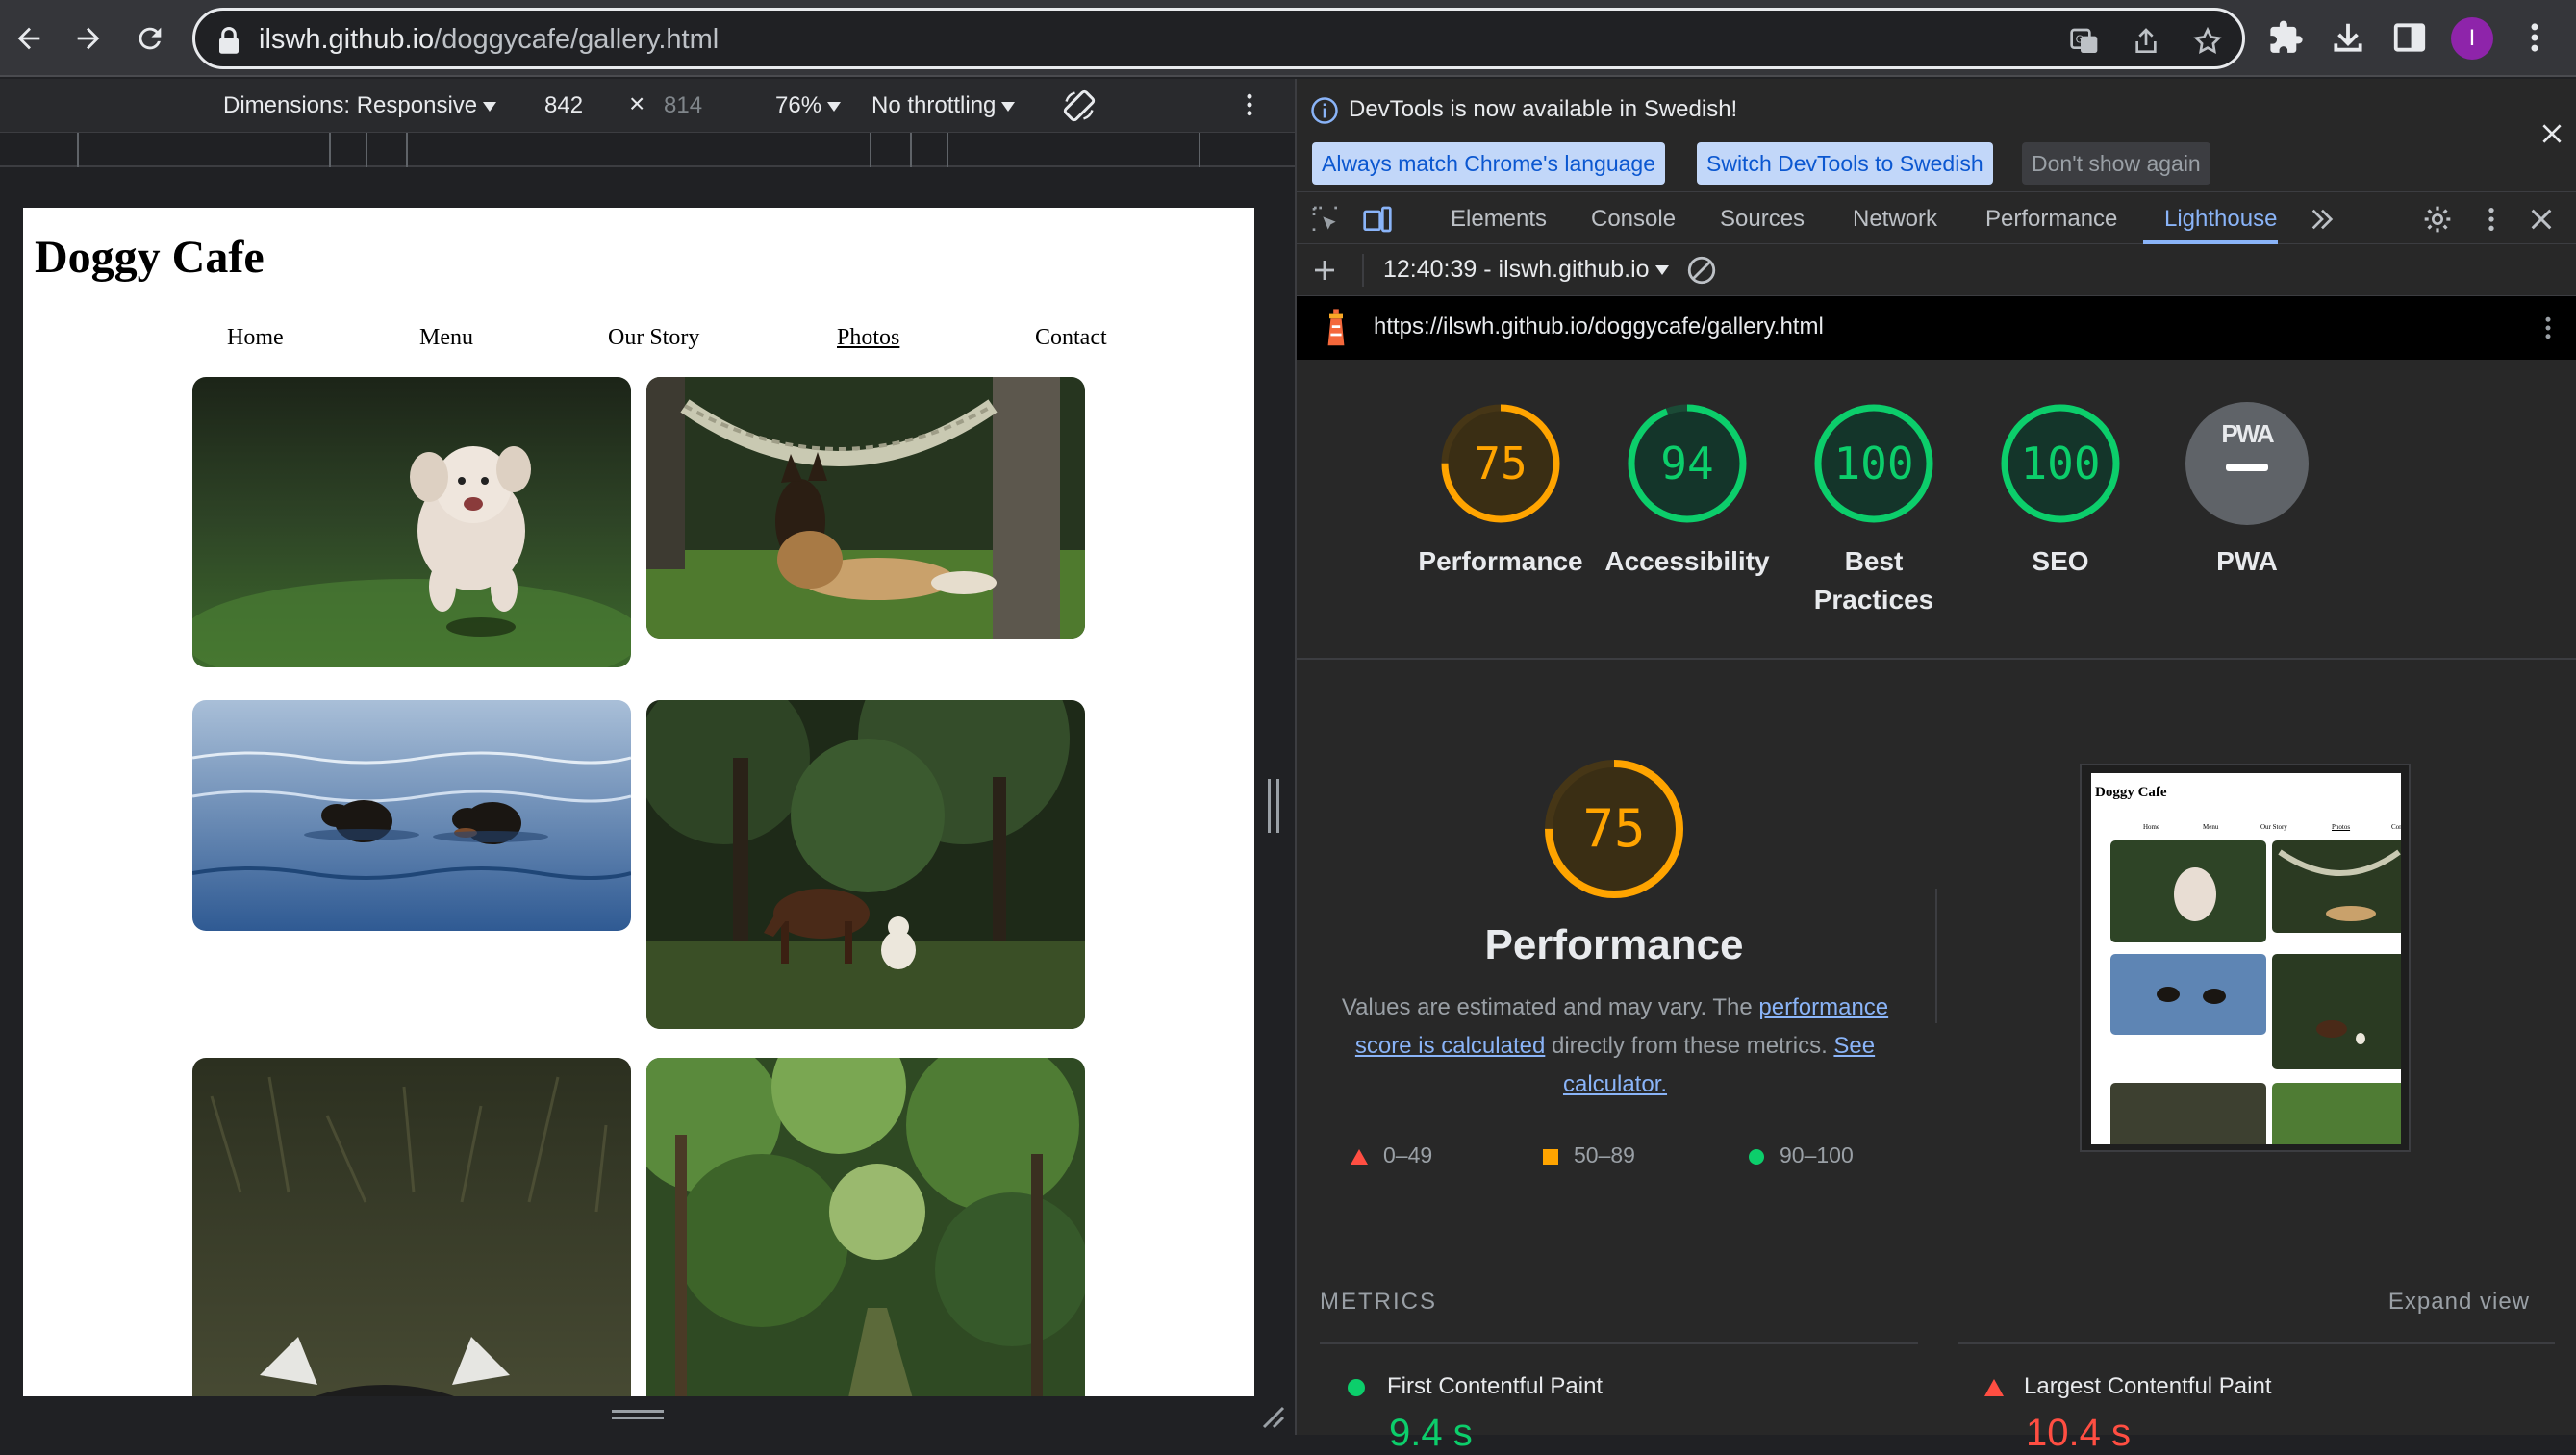 This screenshot has height=1455, width=2576. What do you see at coordinates (2131, 792) in the screenshot?
I see `thumbnail-title: Doggy Cafe` at bounding box center [2131, 792].